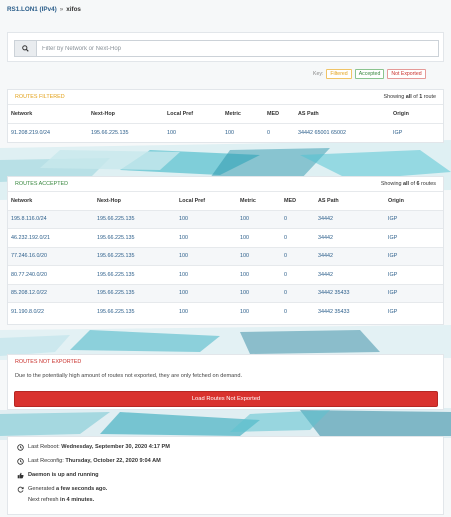 This screenshot has height=517, width=451. I want to click on legend-accepted-badge: Accepted, so click(369, 74).